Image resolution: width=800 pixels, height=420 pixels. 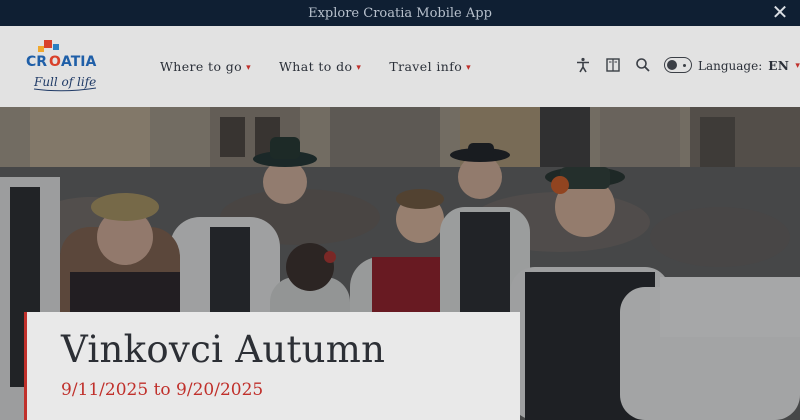 I want to click on nav-where-to-go: Where to go ▾, so click(x=205, y=66).